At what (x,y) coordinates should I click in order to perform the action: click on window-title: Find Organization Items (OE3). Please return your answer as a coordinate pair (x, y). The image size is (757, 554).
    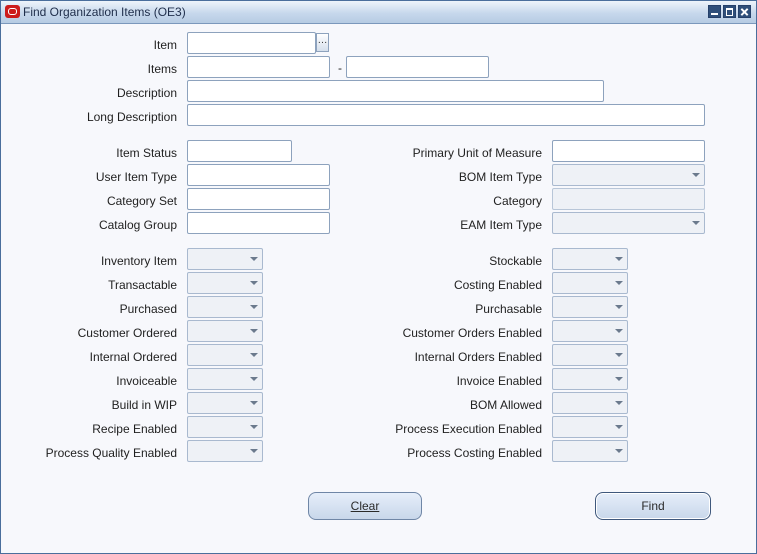
    Looking at the image, I should click on (104, 12).